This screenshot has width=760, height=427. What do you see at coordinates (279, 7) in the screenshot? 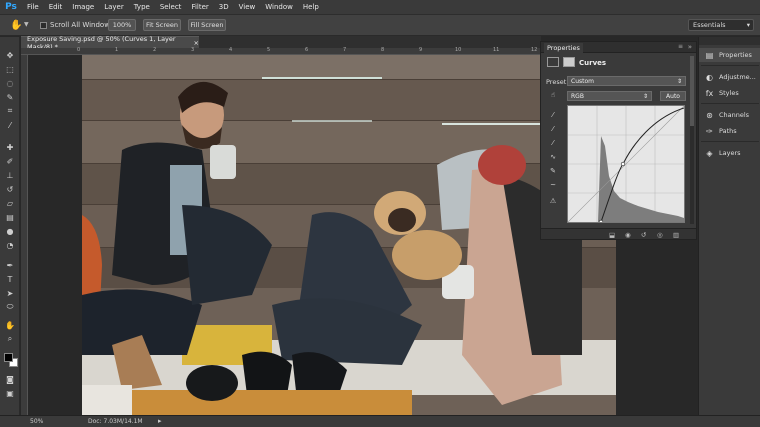
I see `menu-window: Window` at bounding box center [279, 7].